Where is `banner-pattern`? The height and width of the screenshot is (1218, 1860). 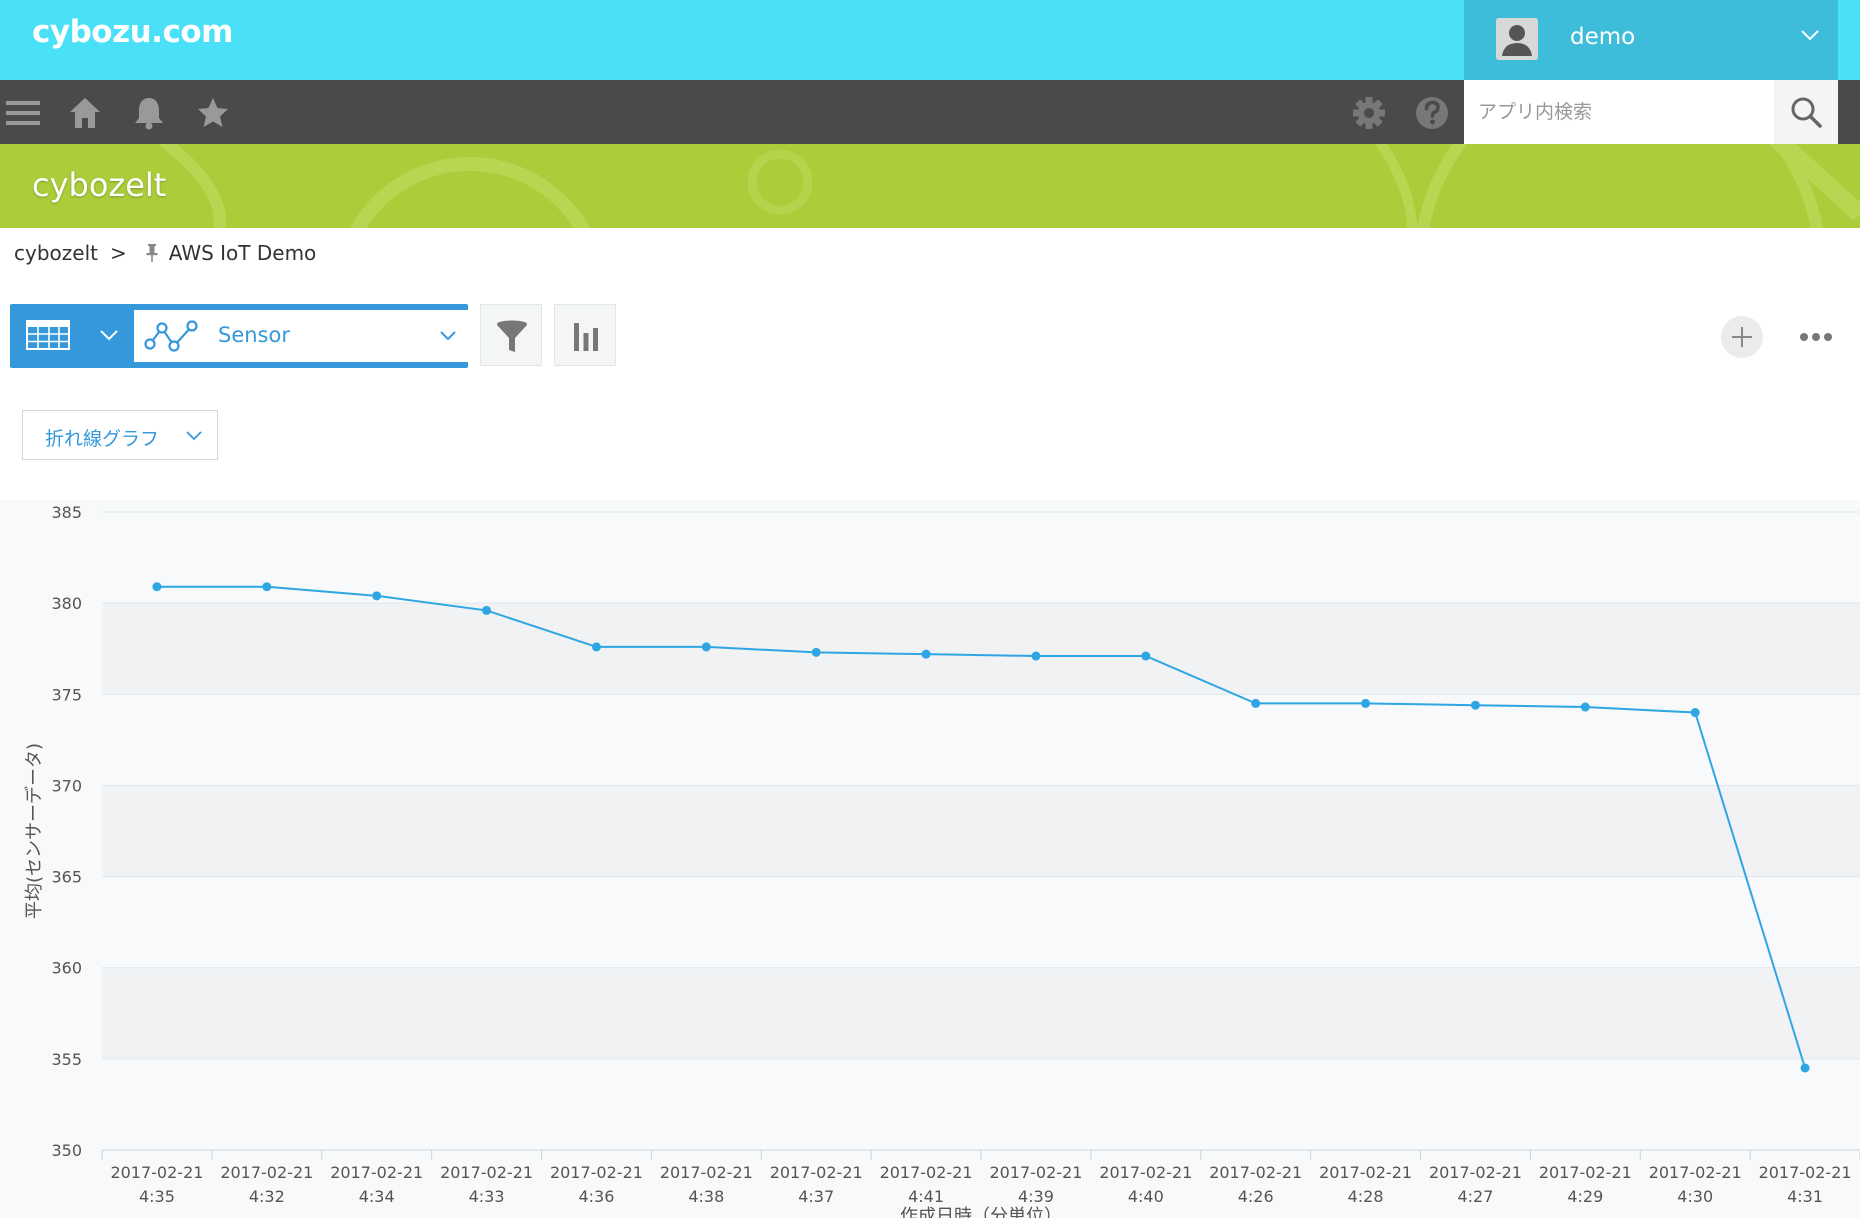
banner-pattern is located at coordinates (1008, 186).